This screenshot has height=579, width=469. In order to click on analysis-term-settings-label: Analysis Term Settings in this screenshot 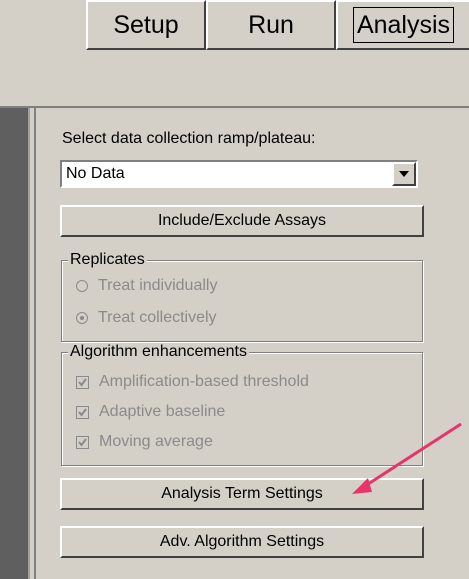, I will do `click(242, 493)`.